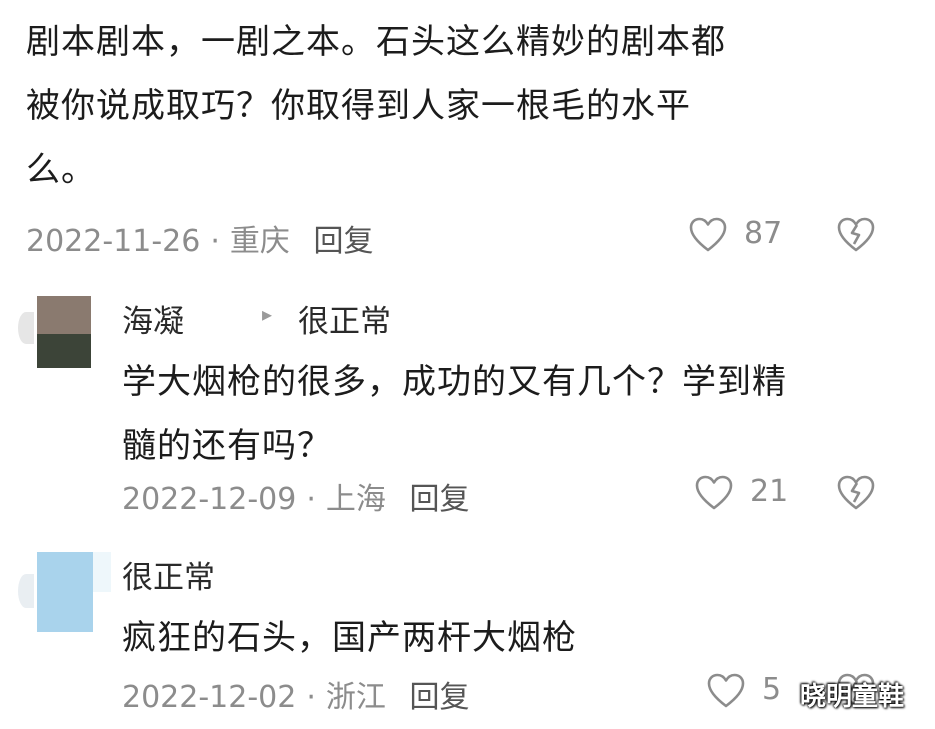 The image size is (935, 729). Describe the element at coordinates (209, 697) in the screenshot. I see `comment-date: 2022-12-02` at that location.